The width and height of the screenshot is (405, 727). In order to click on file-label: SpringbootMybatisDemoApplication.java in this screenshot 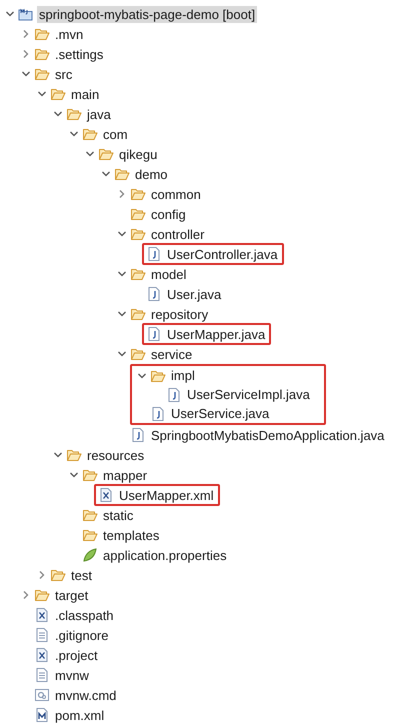, I will do `click(267, 435)`.